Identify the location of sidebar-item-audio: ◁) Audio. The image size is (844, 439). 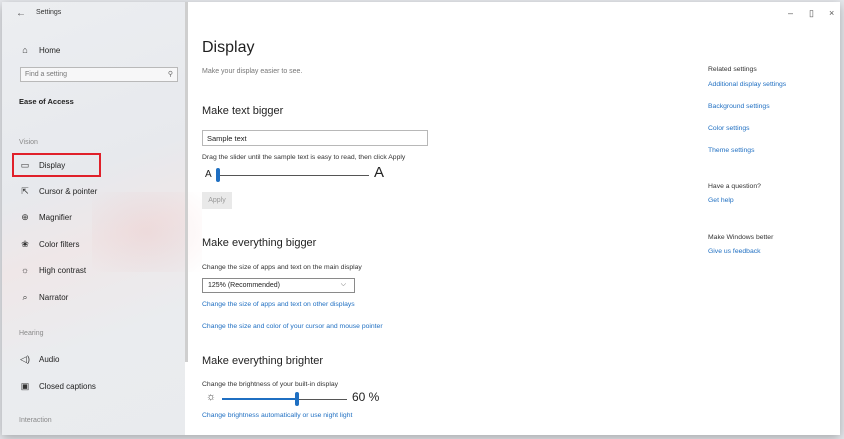
(38, 359).